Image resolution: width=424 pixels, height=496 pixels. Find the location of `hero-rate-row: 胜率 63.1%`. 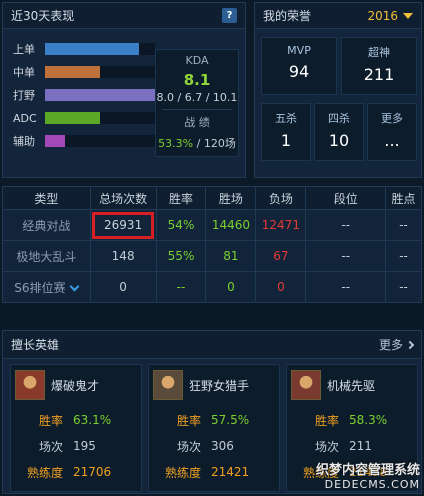

hero-rate-row: 胜率 63.1% is located at coordinates (77, 420).